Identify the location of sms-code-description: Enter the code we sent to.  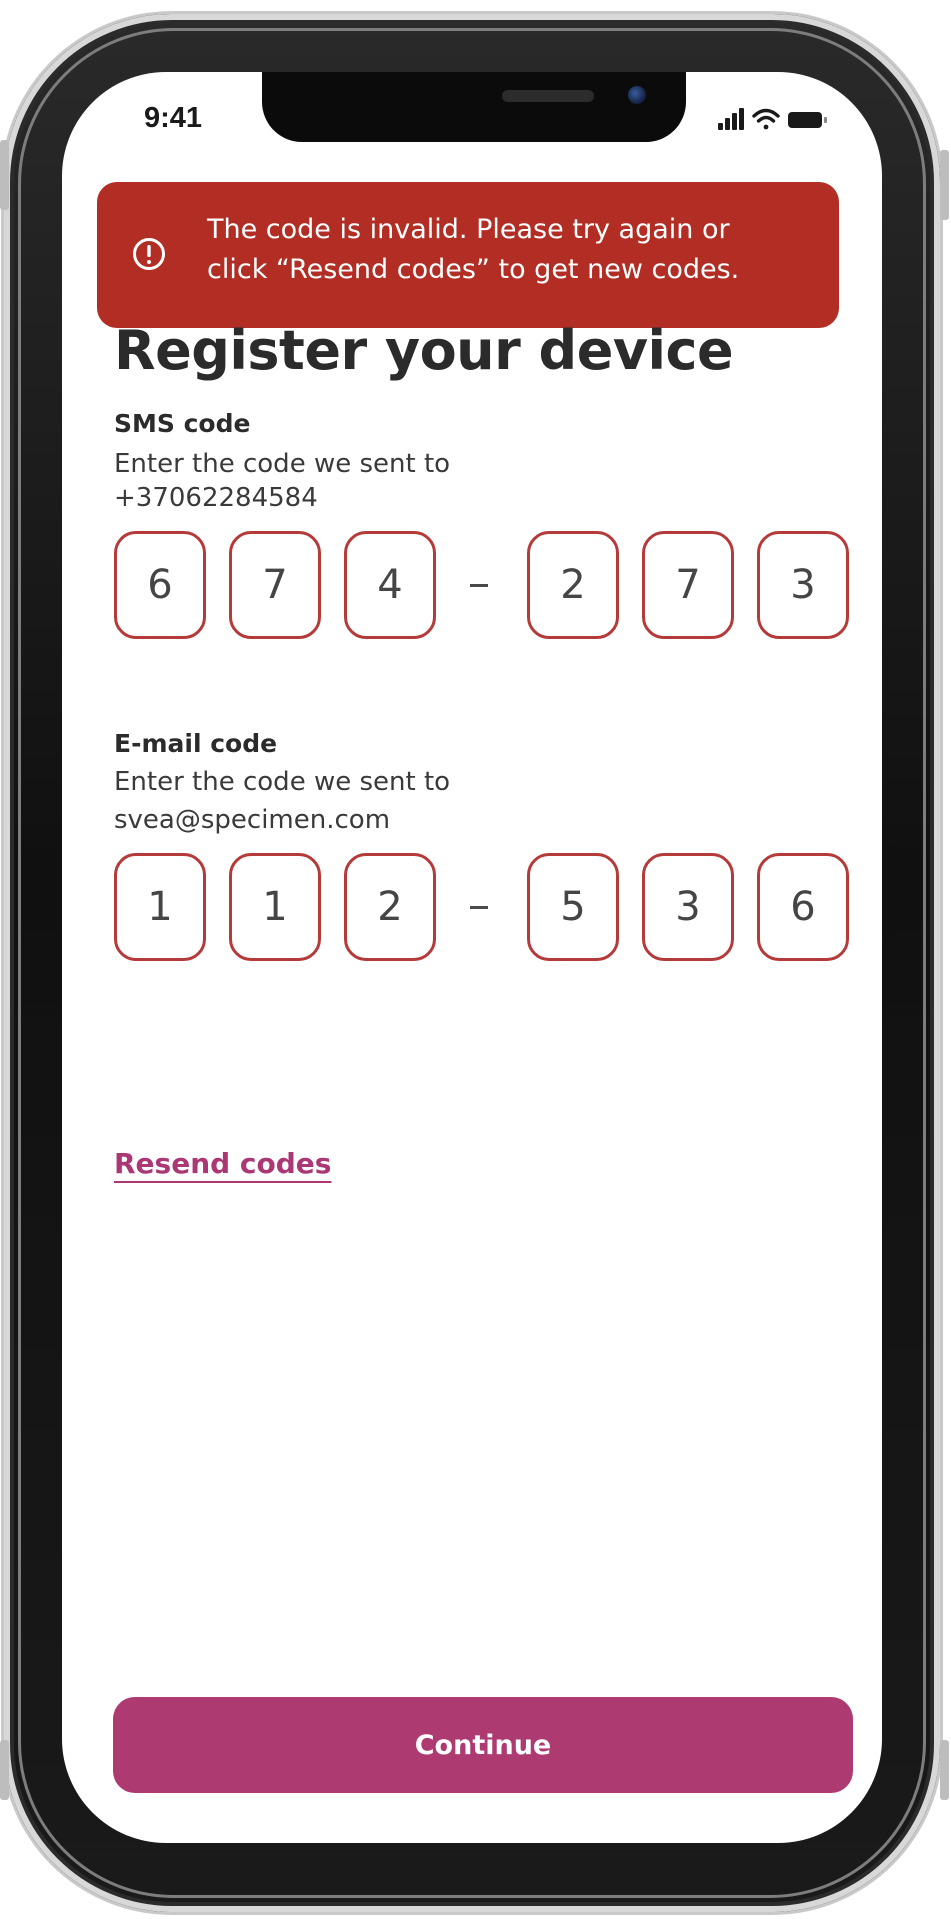
(282, 464).